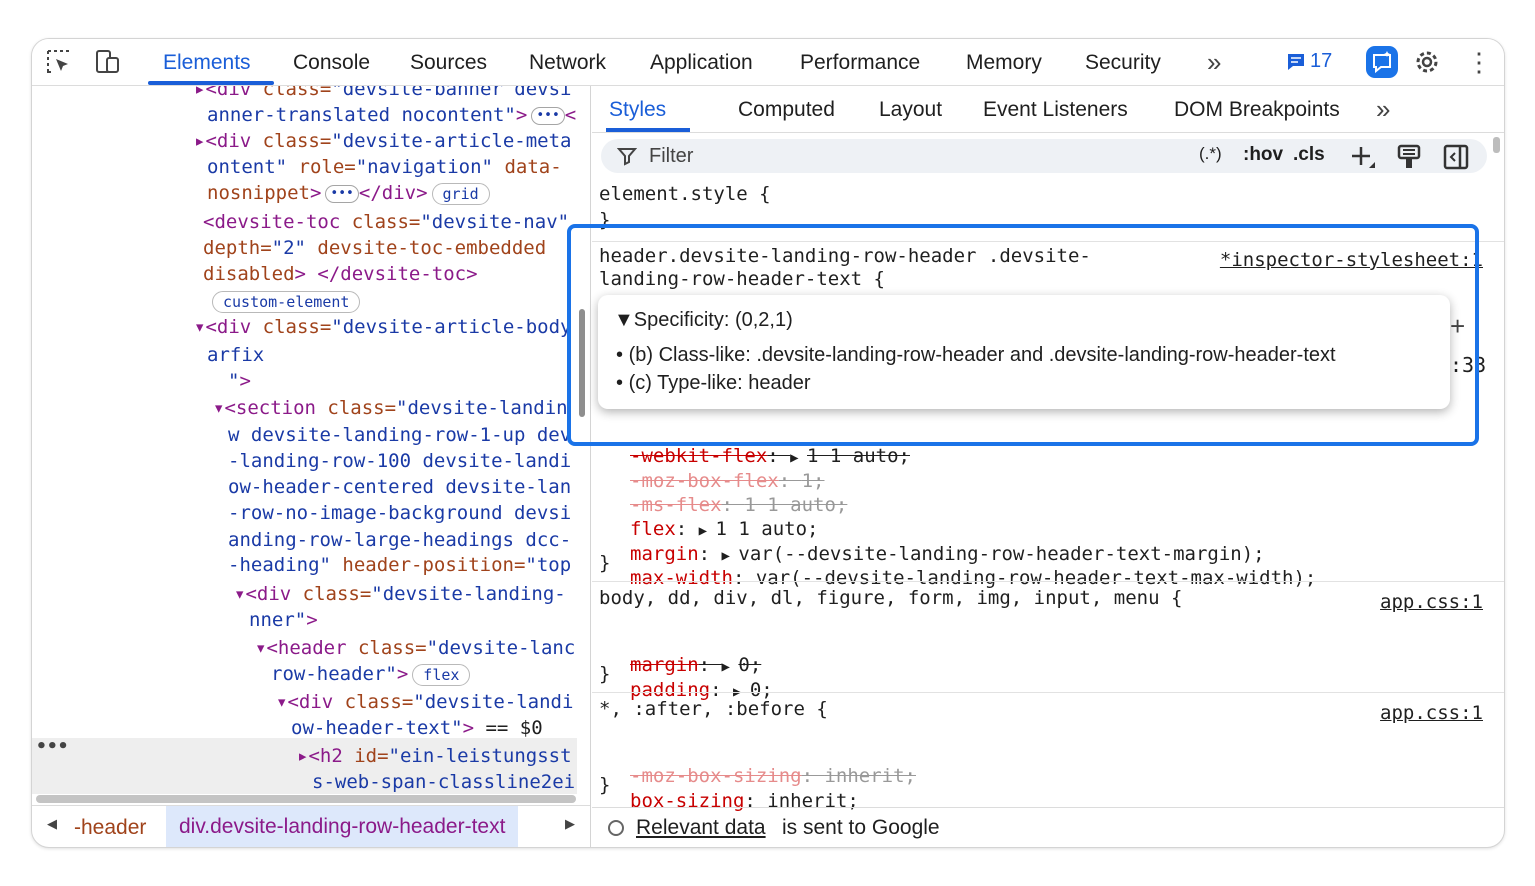 This screenshot has width=1535, height=886. Describe the element at coordinates (443, 782) in the screenshot. I see `dom-node-line: s-web-span-classline2ei` at that location.